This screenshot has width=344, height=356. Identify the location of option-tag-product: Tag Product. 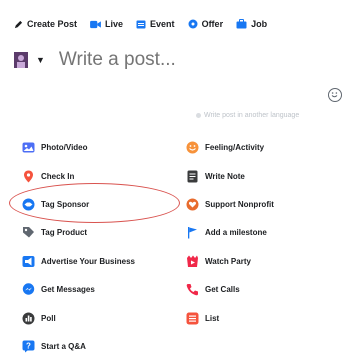
(54, 232).